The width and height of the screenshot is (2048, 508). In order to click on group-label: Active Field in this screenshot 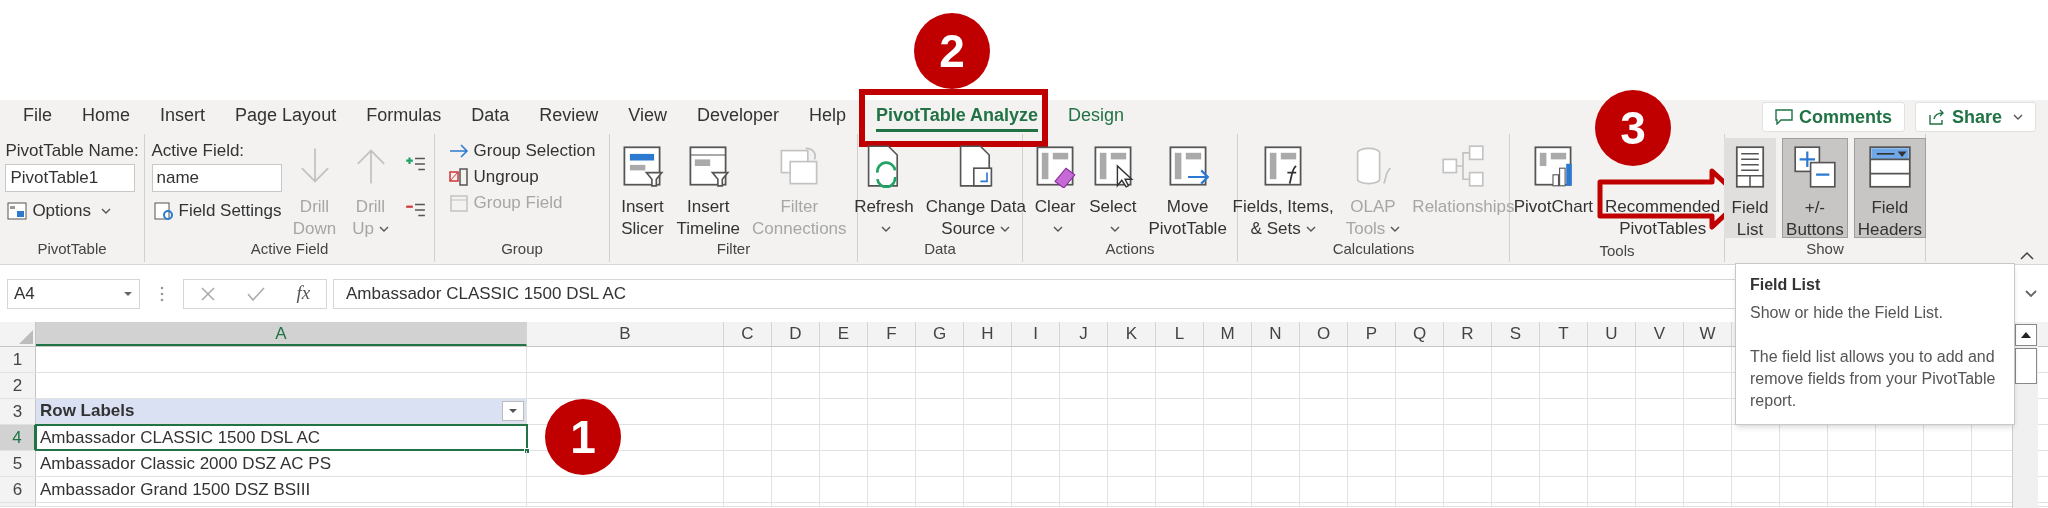, I will do `click(289, 249)`.